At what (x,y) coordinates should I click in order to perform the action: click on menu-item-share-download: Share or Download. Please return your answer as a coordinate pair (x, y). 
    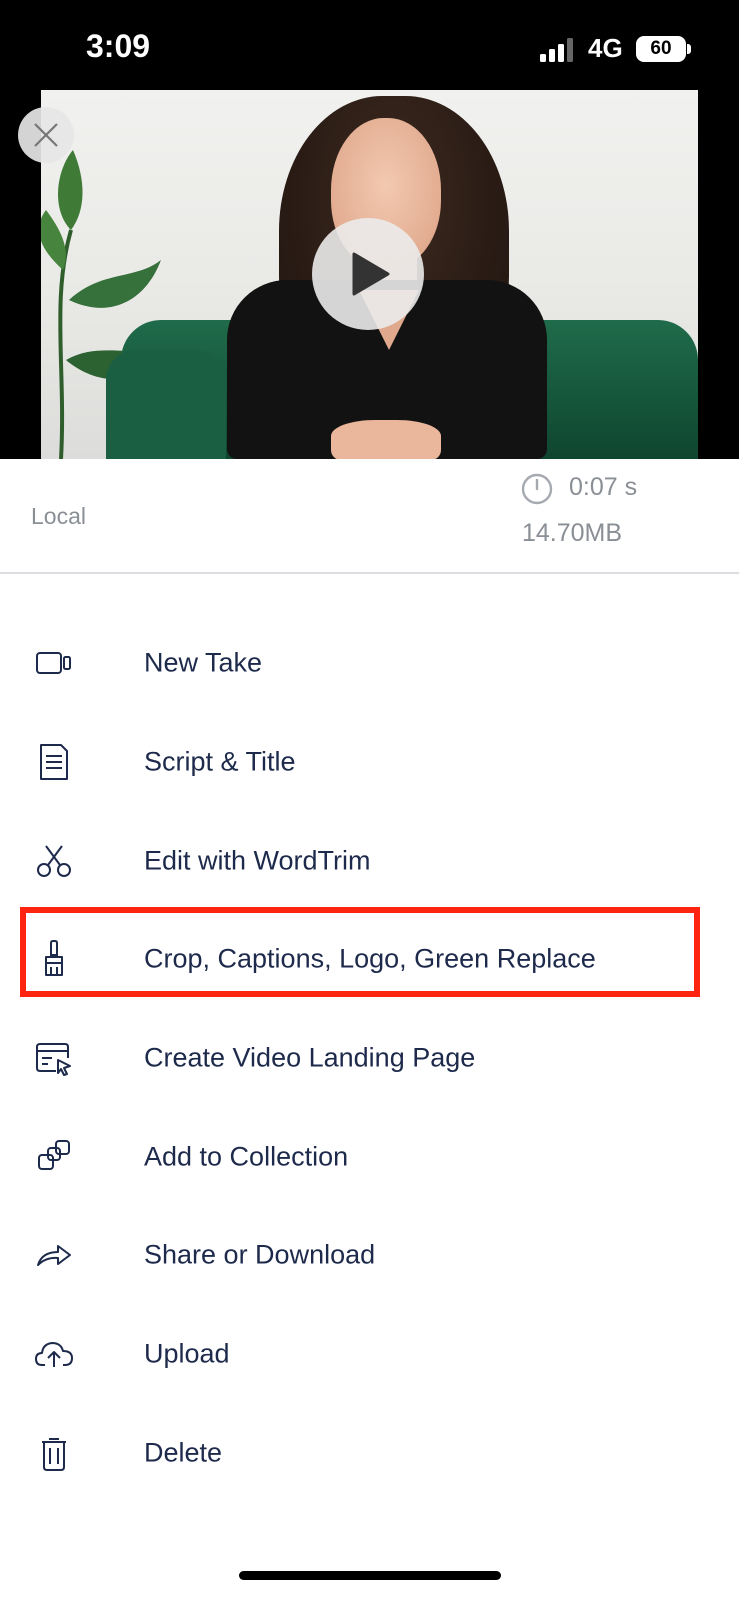
    Looking at the image, I should click on (369, 1255).